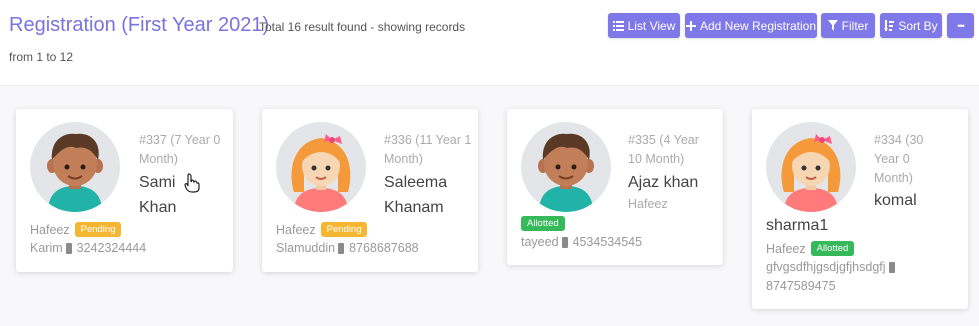  What do you see at coordinates (826, 267) in the screenshot?
I see `contact-name: gfvgsdfhjgsdjgfjhsdgfj` at bounding box center [826, 267].